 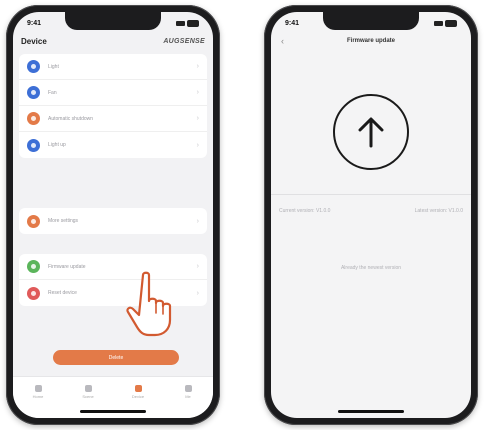 What do you see at coordinates (57, 145) in the screenshot?
I see `settings-row-label: Light up` at bounding box center [57, 145].